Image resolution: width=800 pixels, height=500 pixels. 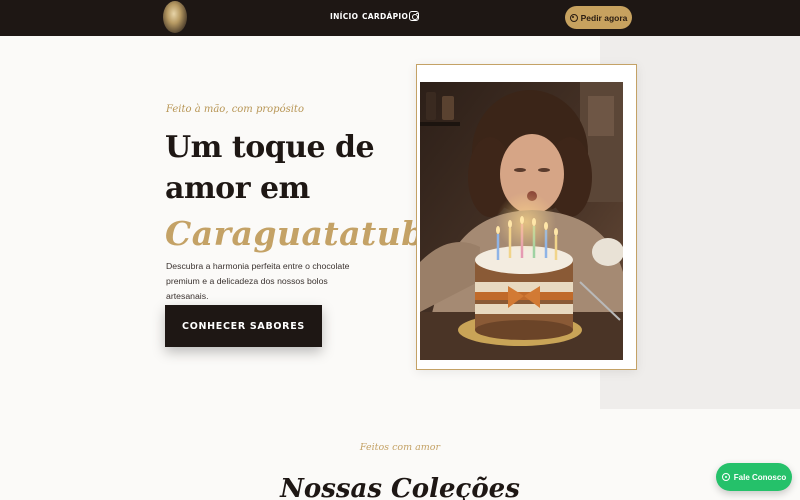 I want to click on hero-photo, so click(x=521, y=221).